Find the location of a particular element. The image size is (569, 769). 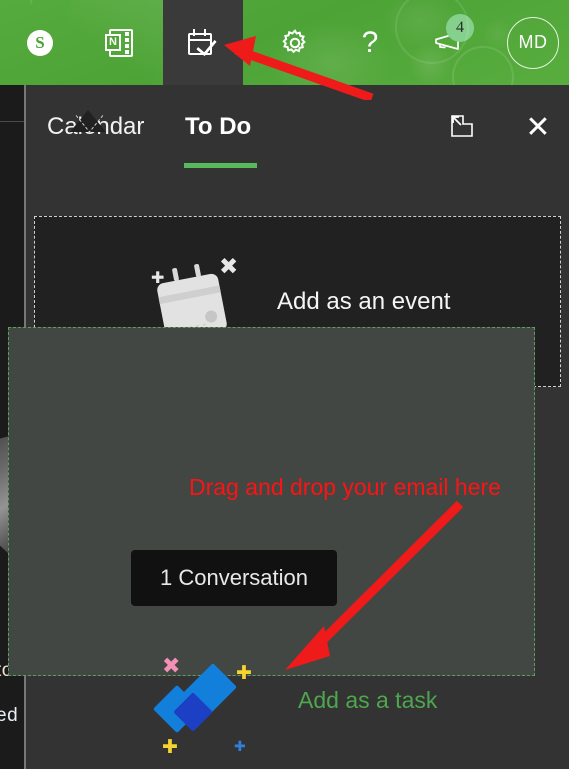

question-mark-icon: ? is located at coordinates (370, 42).